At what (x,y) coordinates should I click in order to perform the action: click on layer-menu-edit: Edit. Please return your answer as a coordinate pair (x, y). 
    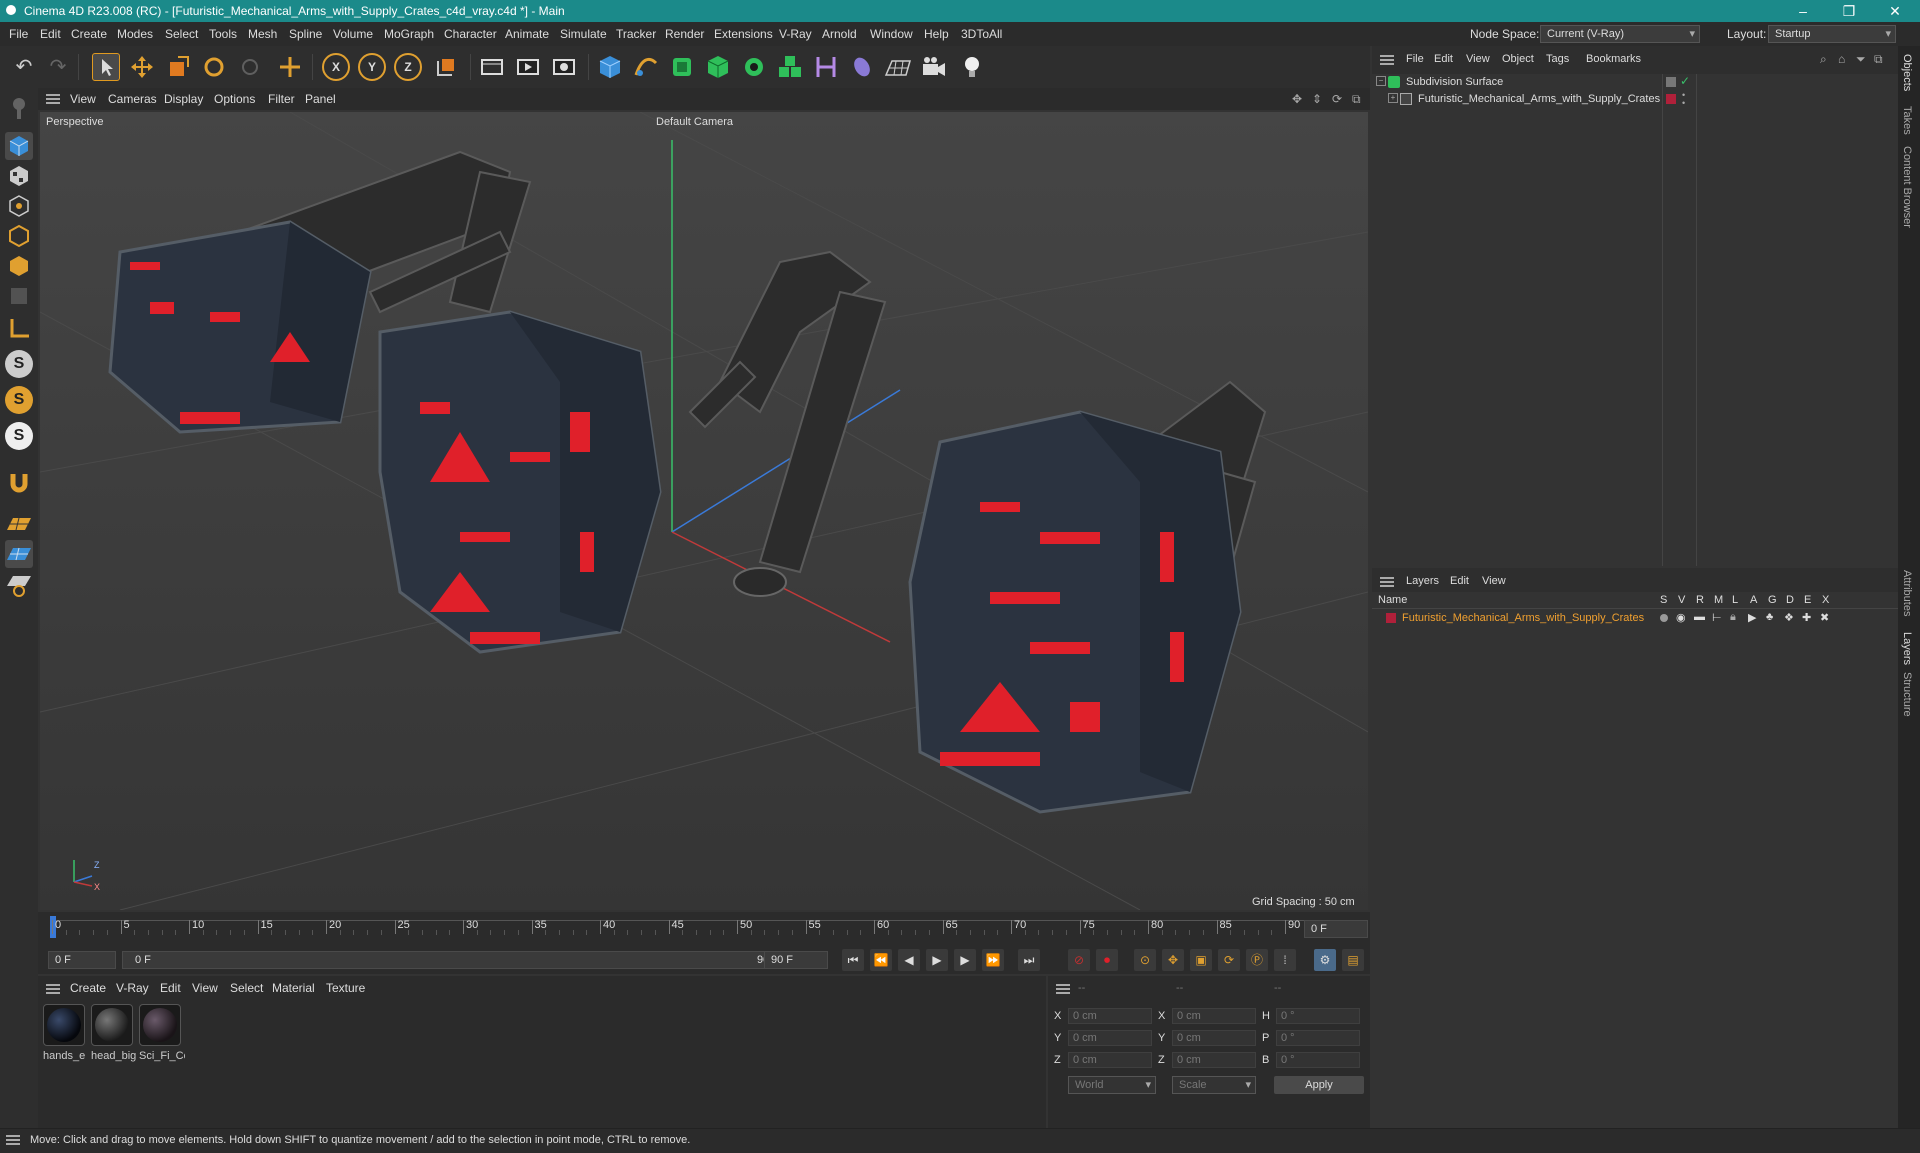
    Looking at the image, I should click on (1459, 581).